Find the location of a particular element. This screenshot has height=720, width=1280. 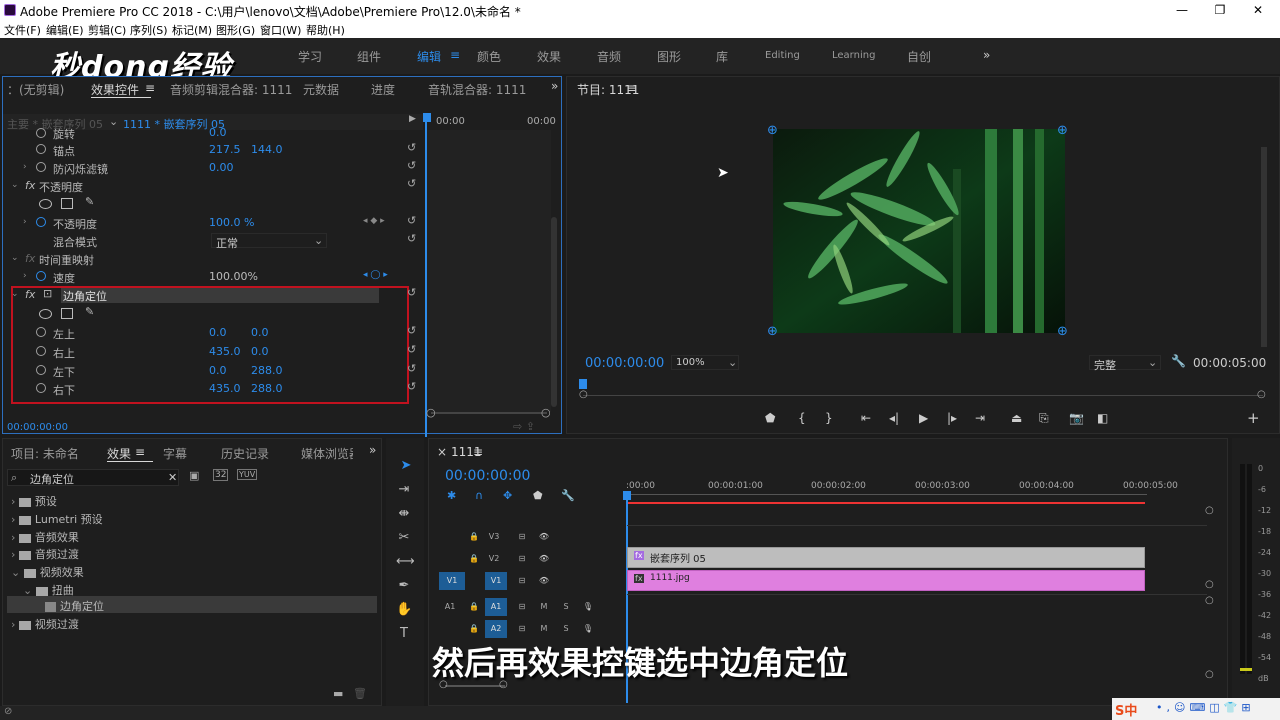

ec-scrollbar is located at coordinates (554, 312).